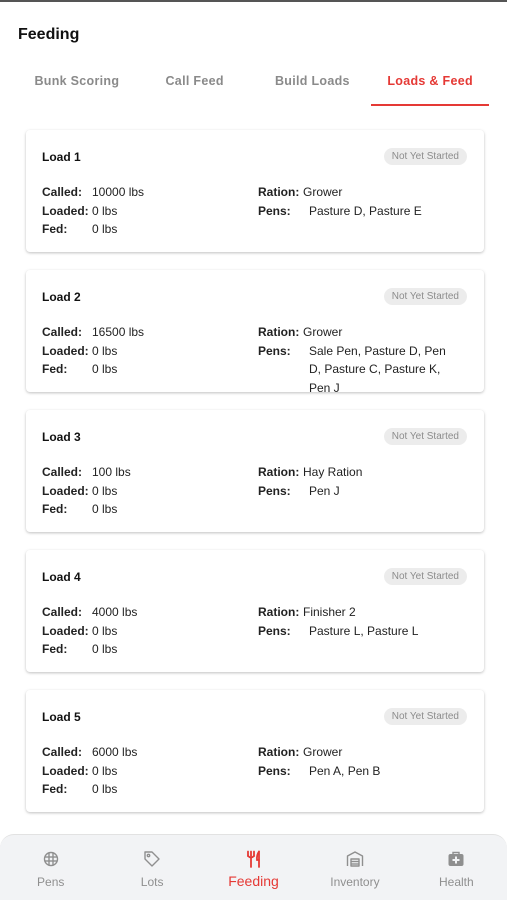 Image resolution: width=507 pixels, height=900 pixels. Describe the element at coordinates (324, 490) in the screenshot. I see `pens-value: Pen J` at that location.